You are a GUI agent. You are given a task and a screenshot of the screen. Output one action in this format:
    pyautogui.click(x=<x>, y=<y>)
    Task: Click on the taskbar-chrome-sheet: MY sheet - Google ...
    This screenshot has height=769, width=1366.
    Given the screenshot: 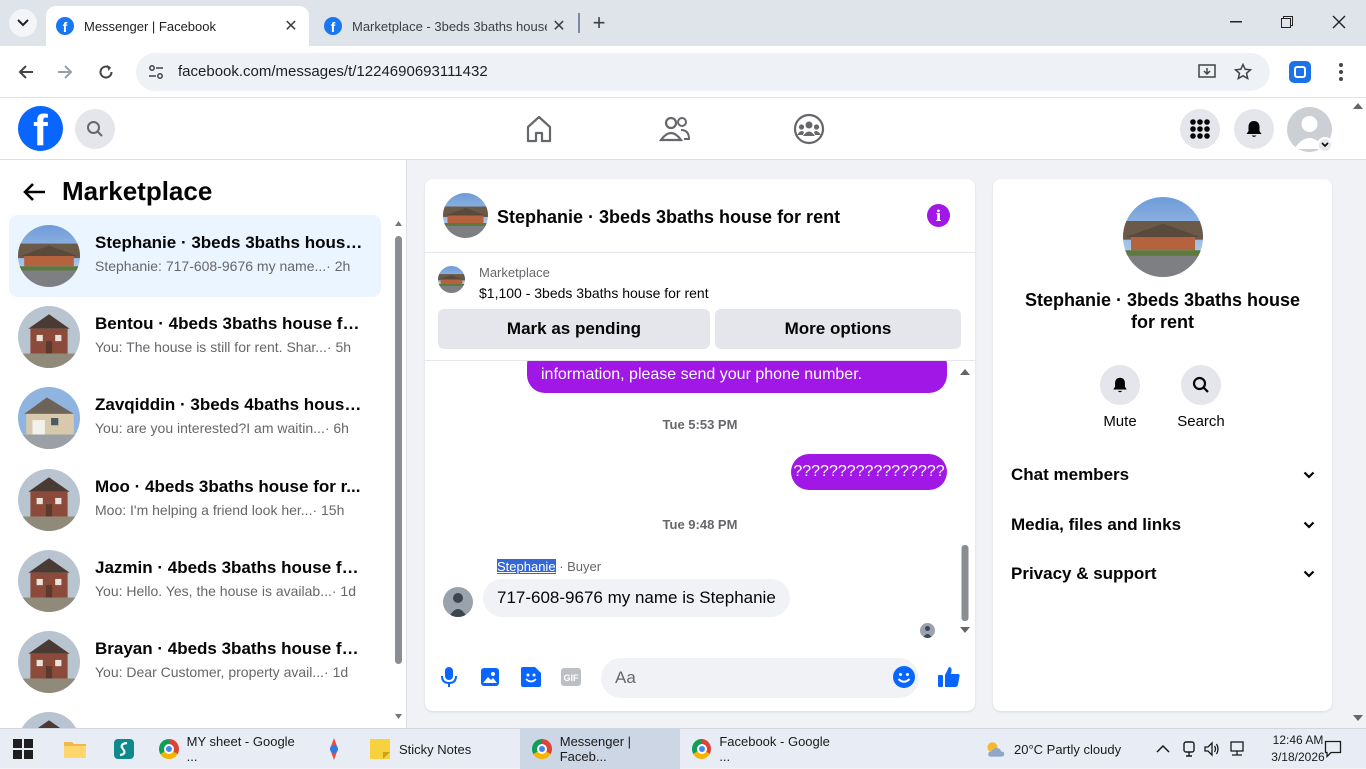 What is the action you would take?
    pyautogui.click(x=233, y=749)
    